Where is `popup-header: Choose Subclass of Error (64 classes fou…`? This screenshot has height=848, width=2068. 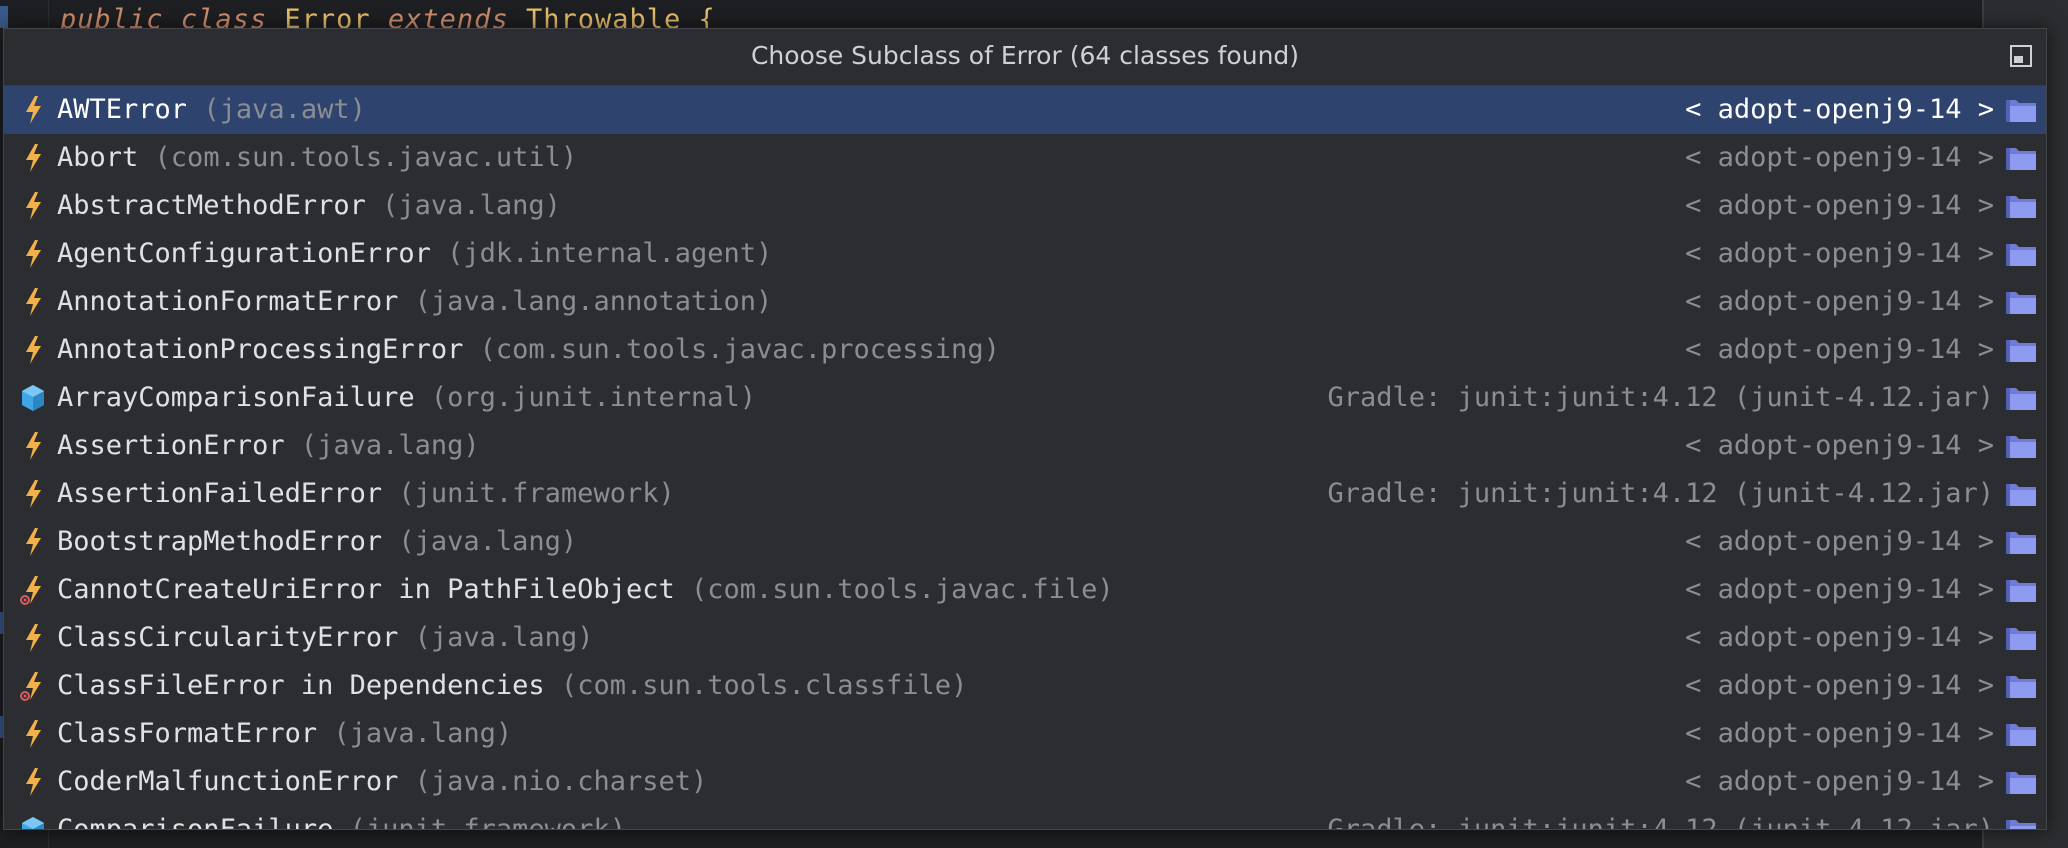
popup-header: Choose Subclass of Error (64 classes fou… is located at coordinates (1025, 57).